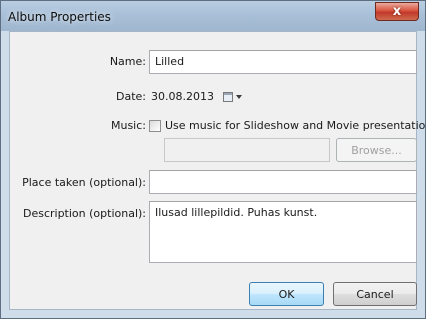  I want to click on place-label: Place taken (optional):, so click(84, 182).